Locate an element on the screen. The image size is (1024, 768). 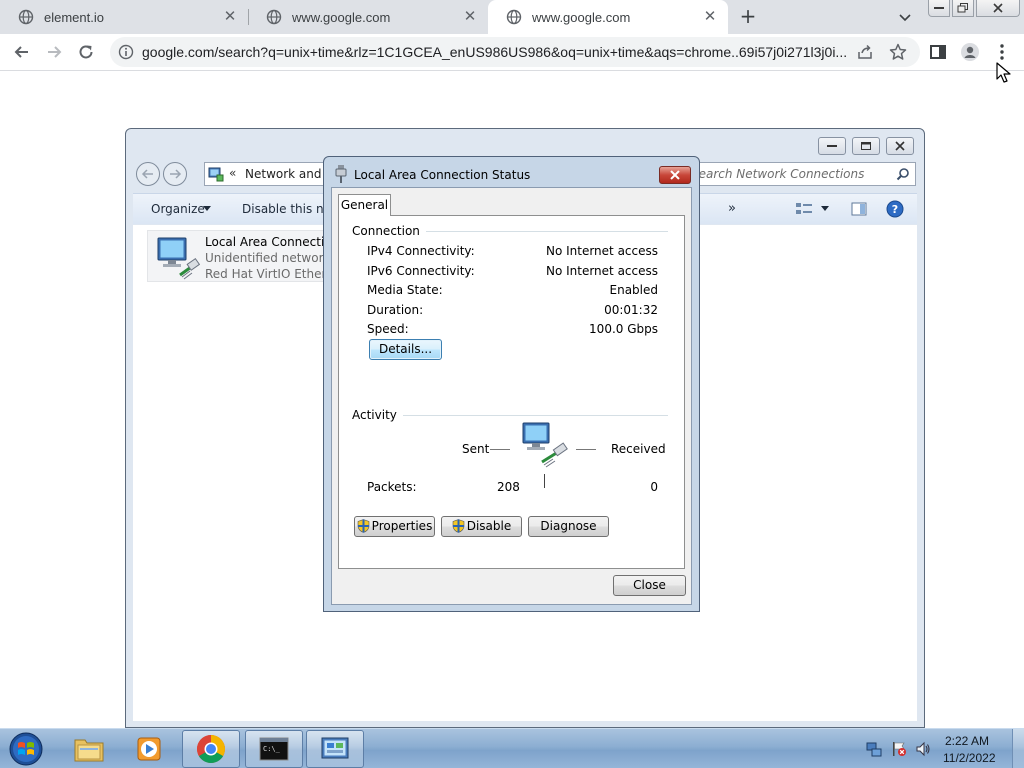
properties-button-label: Properties is located at coordinates (402, 526).